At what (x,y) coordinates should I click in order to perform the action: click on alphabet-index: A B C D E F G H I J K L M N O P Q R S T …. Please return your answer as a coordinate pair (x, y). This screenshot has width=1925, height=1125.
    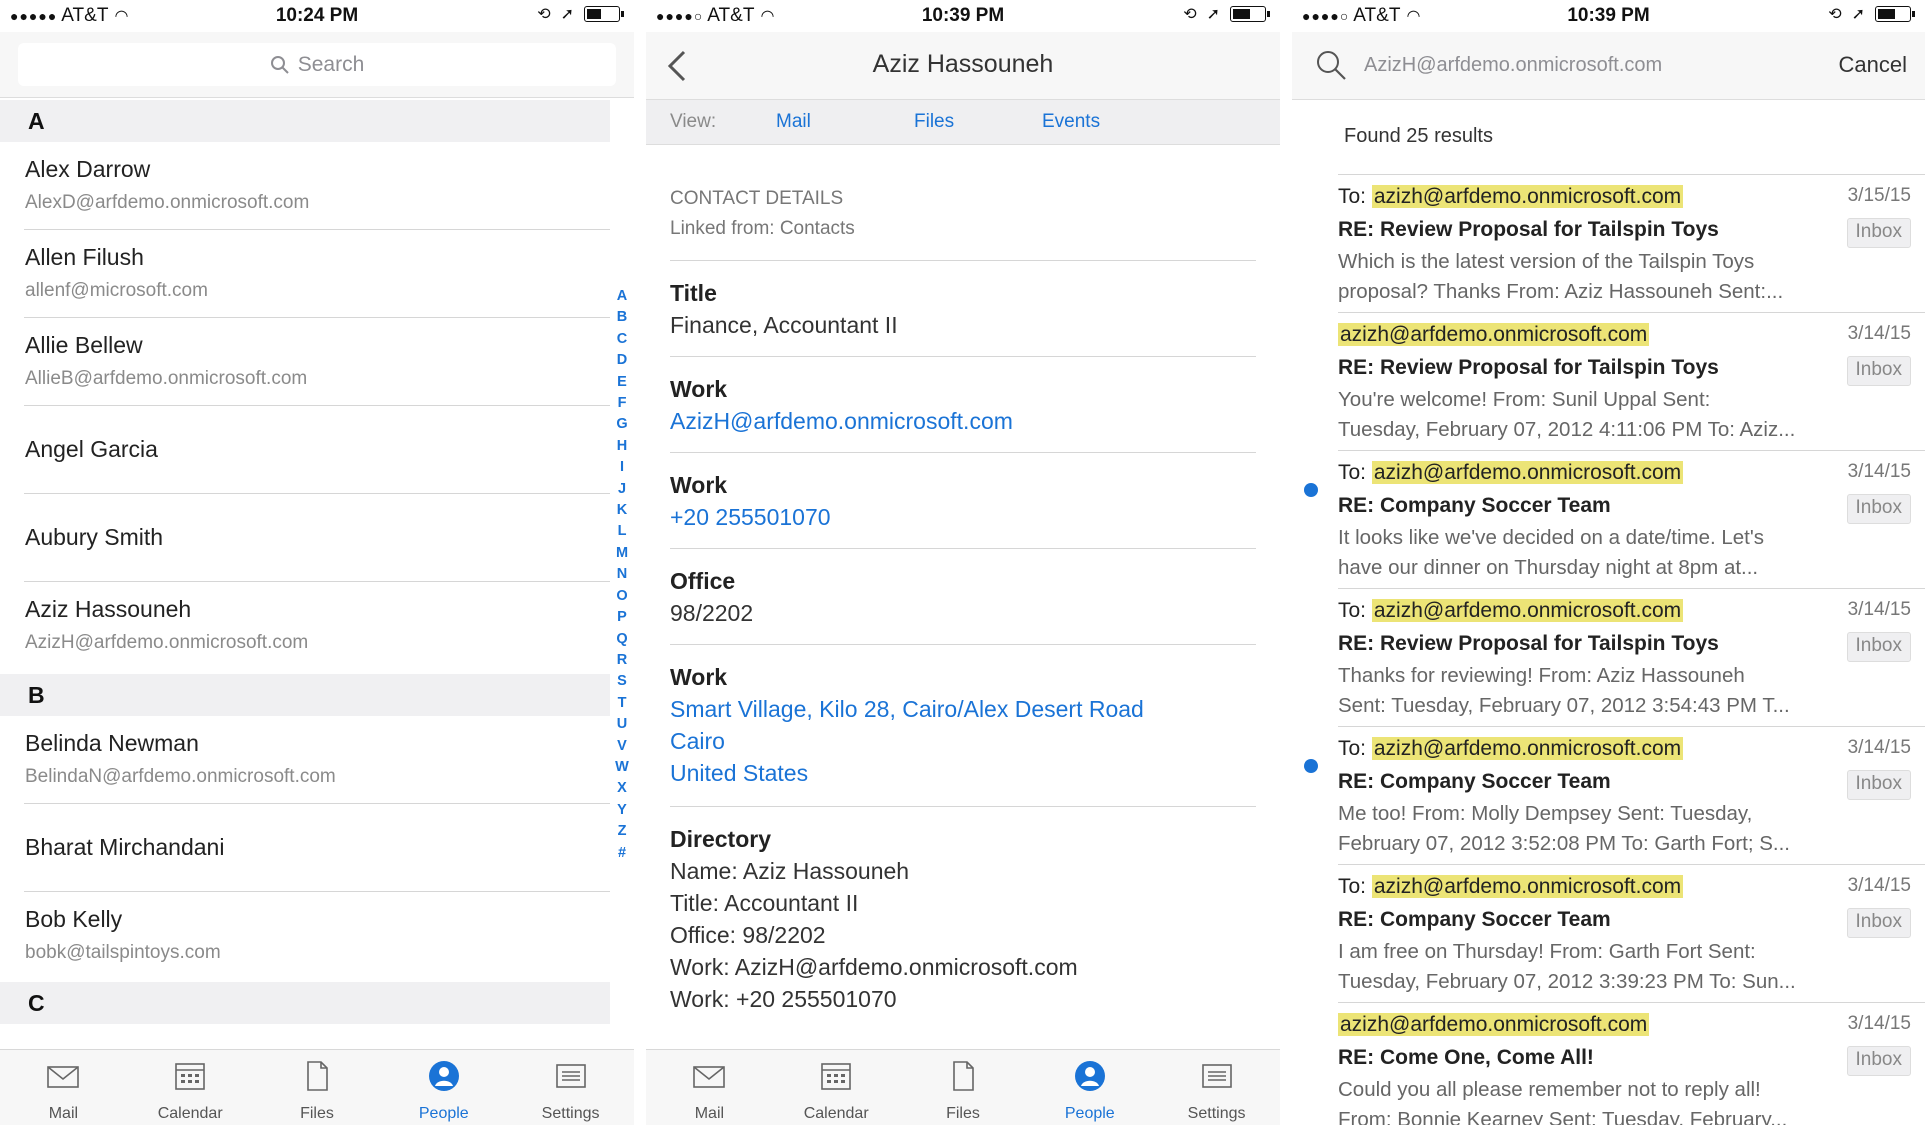
    Looking at the image, I should click on (622, 575).